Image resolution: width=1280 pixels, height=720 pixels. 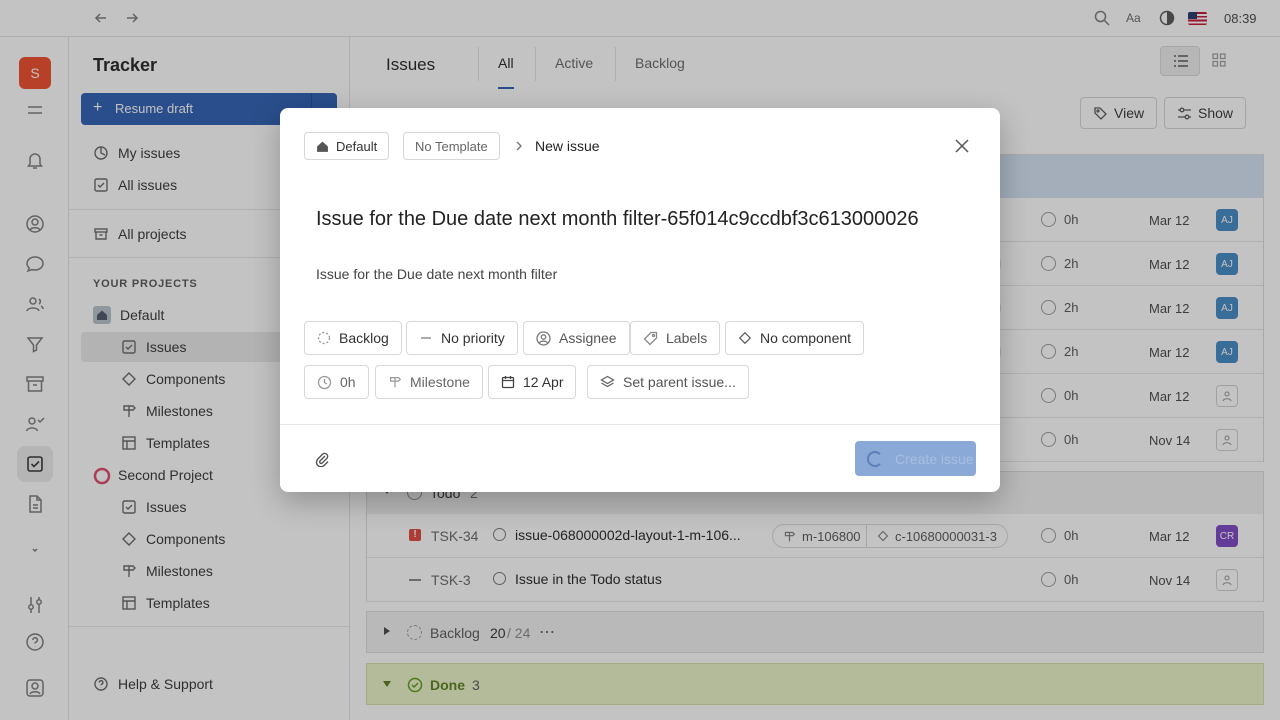 I want to click on clock-icon, so click(x=324, y=382).